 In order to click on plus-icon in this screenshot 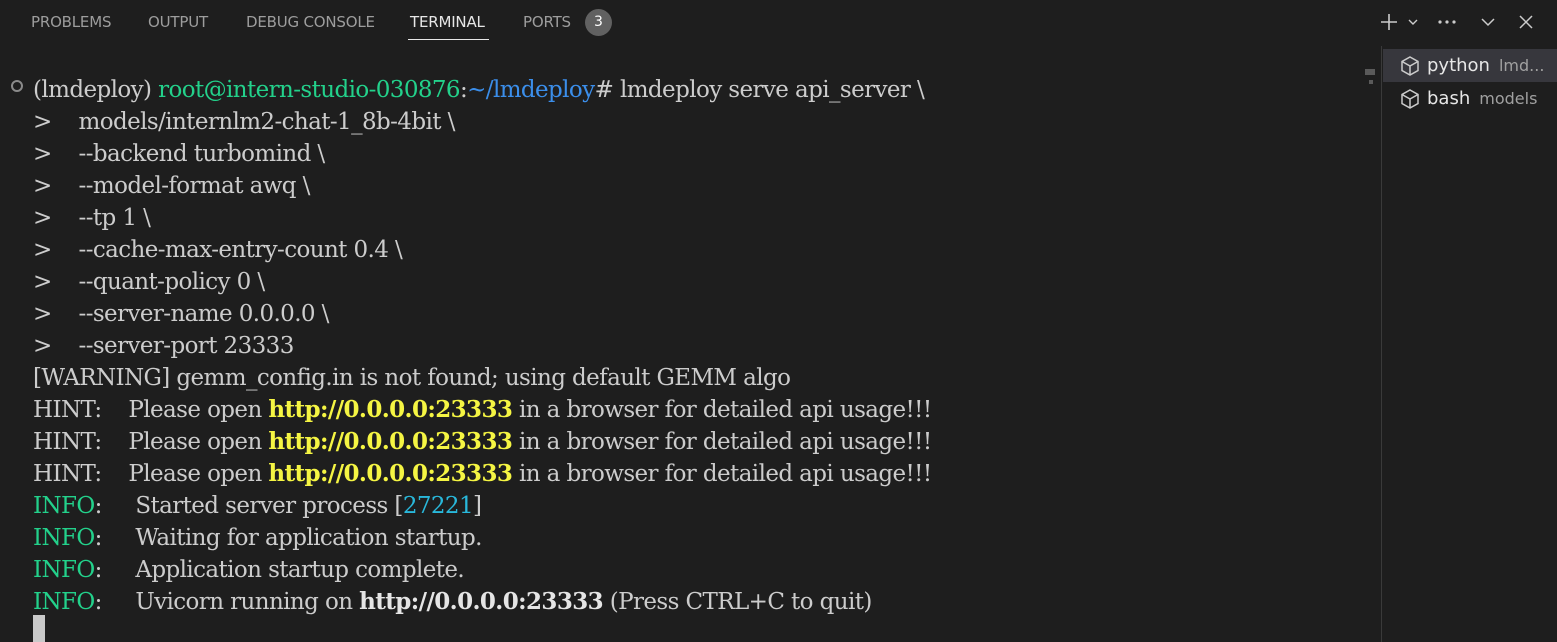, I will do `click(1389, 22)`.